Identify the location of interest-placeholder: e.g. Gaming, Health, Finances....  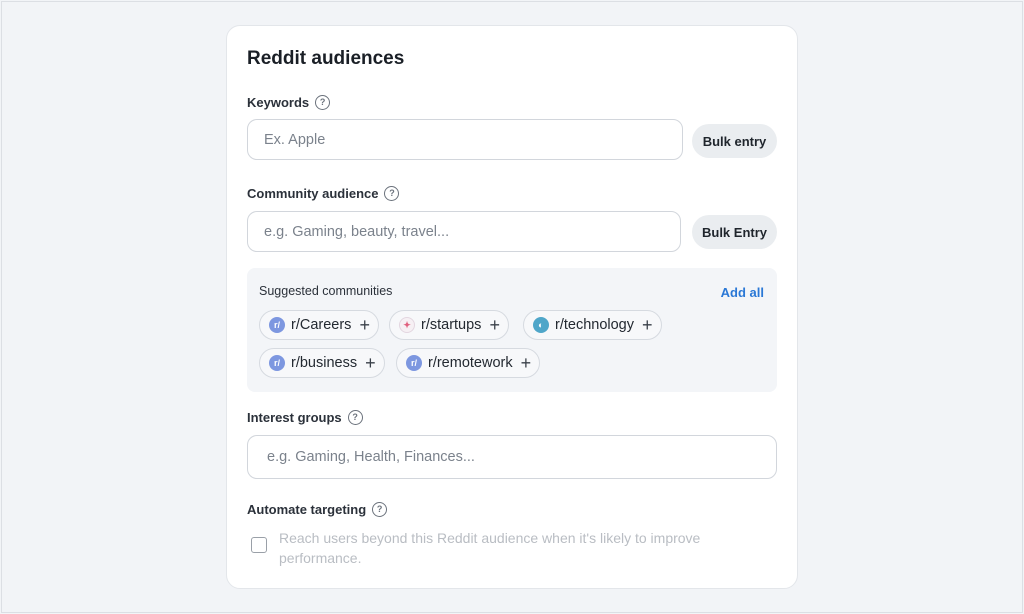
(371, 457).